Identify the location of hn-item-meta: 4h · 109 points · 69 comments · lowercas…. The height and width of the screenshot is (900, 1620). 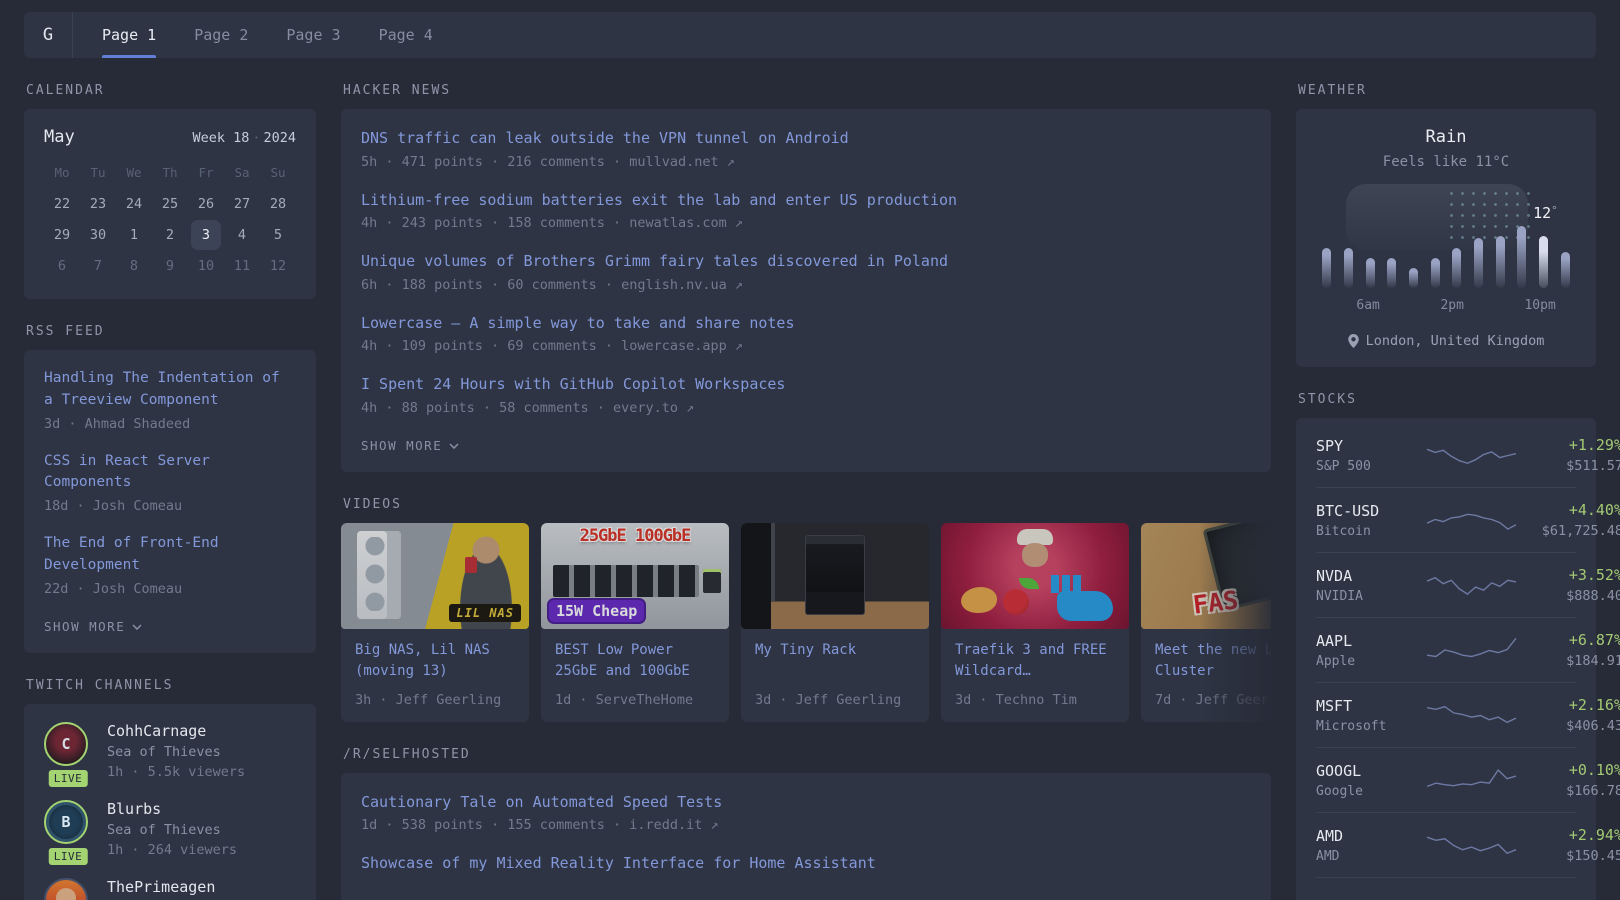
(552, 346).